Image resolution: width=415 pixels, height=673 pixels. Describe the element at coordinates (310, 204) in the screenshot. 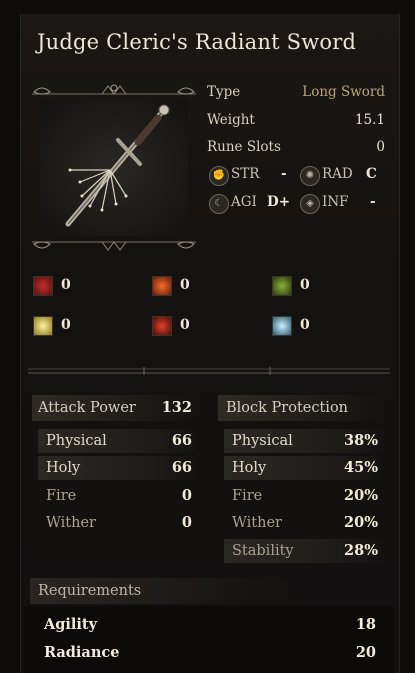

I see `influence-icon: ◈` at that location.